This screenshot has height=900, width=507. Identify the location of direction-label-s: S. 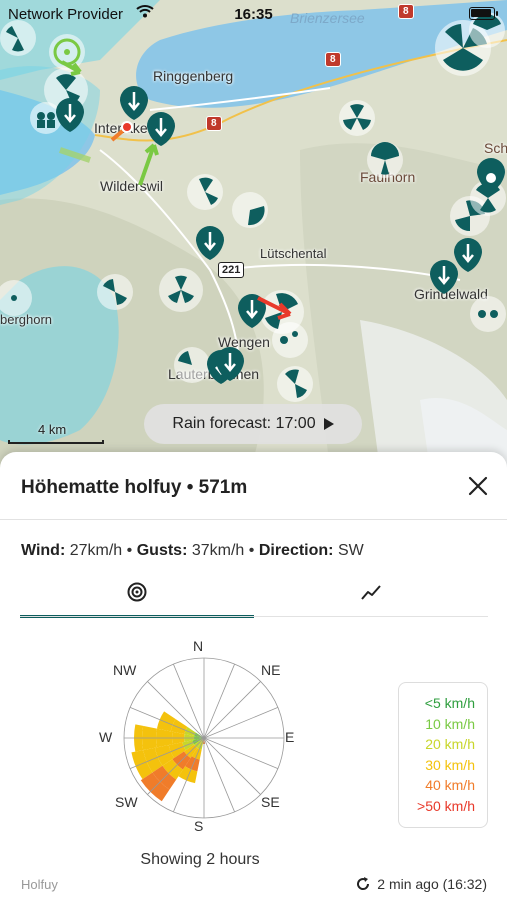
(199, 826).